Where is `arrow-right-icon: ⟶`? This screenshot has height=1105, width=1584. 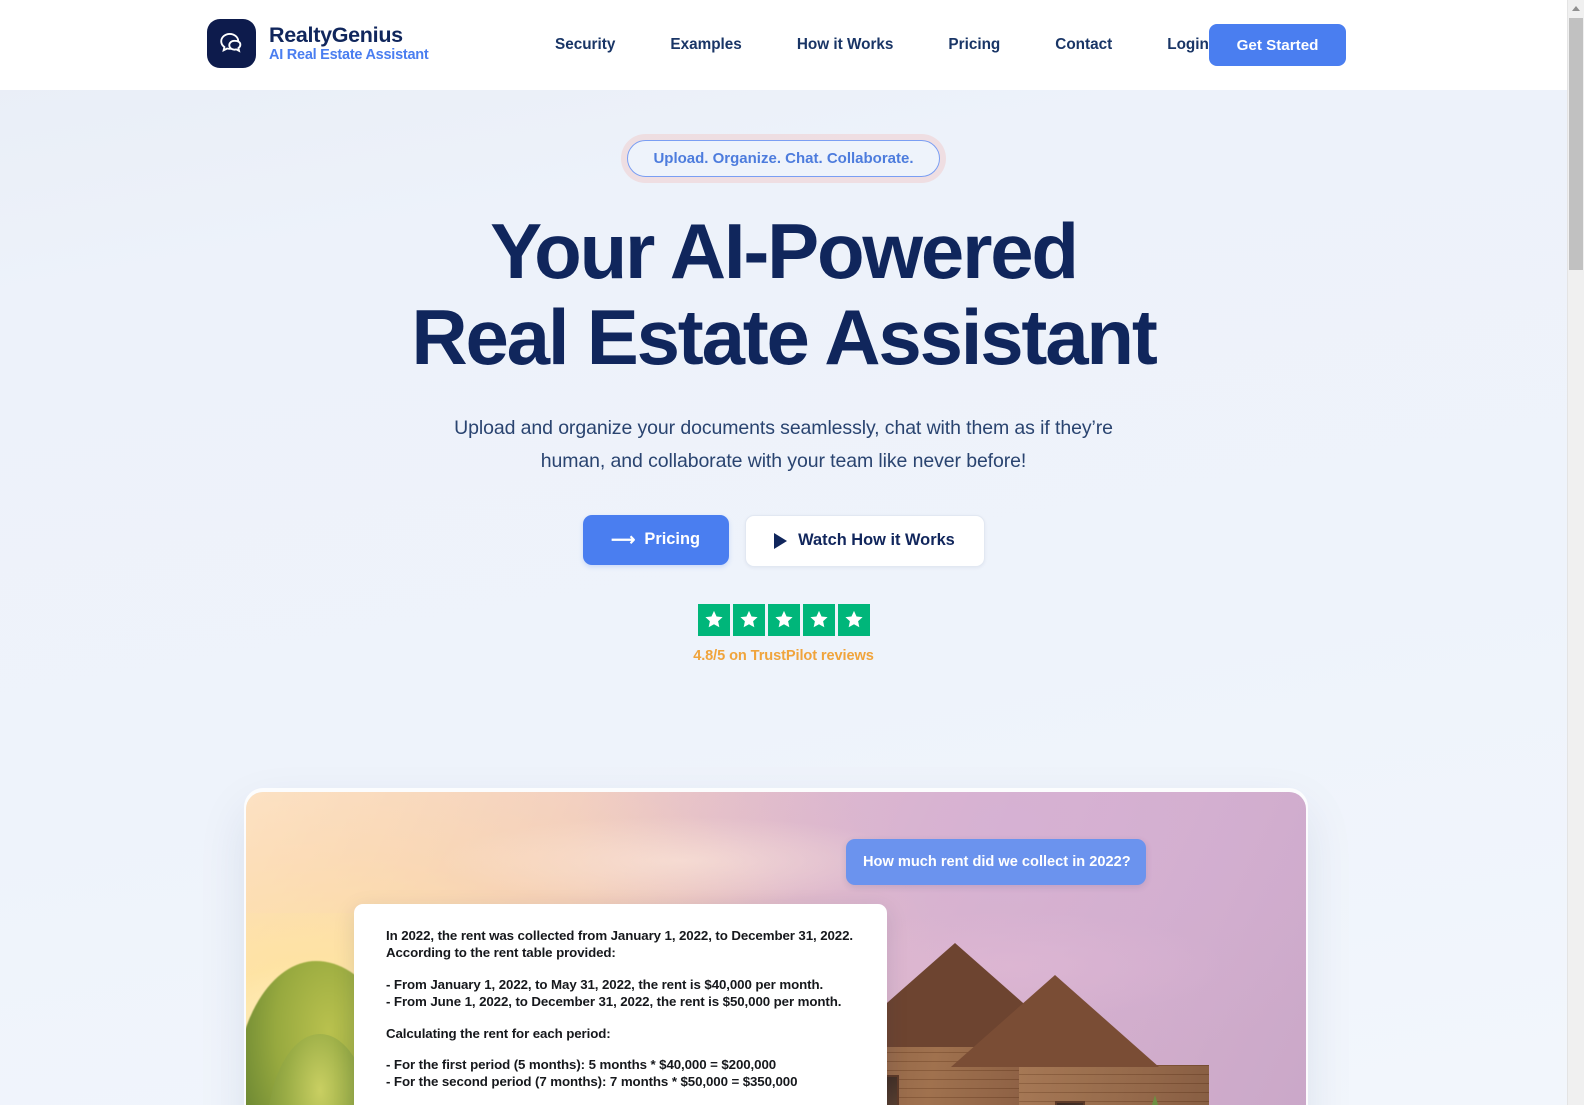 arrow-right-icon: ⟶ is located at coordinates (623, 540).